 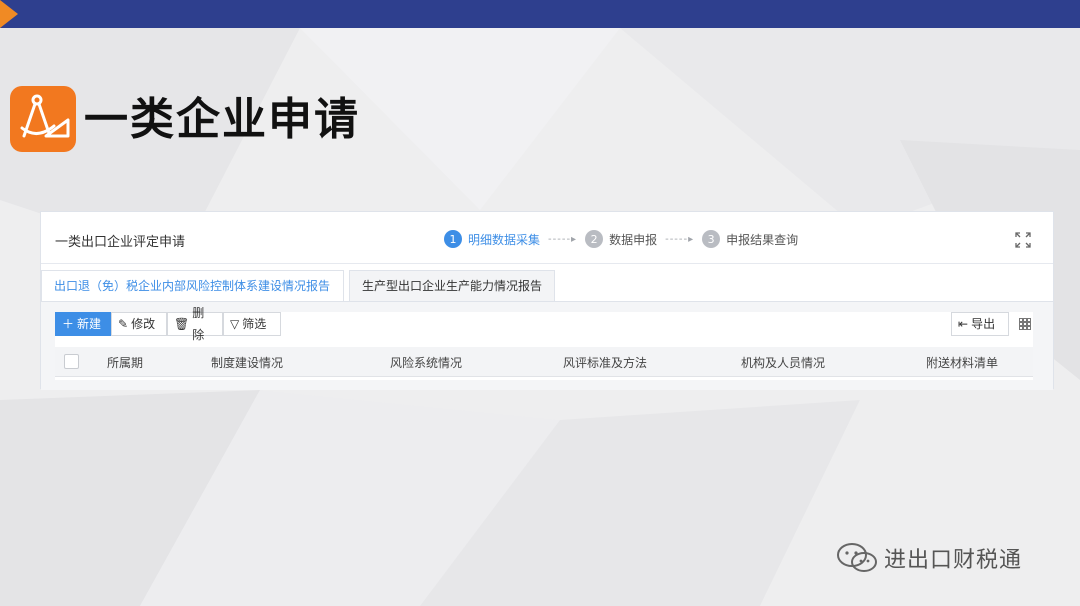 I want to click on select-all-checkbox, so click(x=71, y=361).